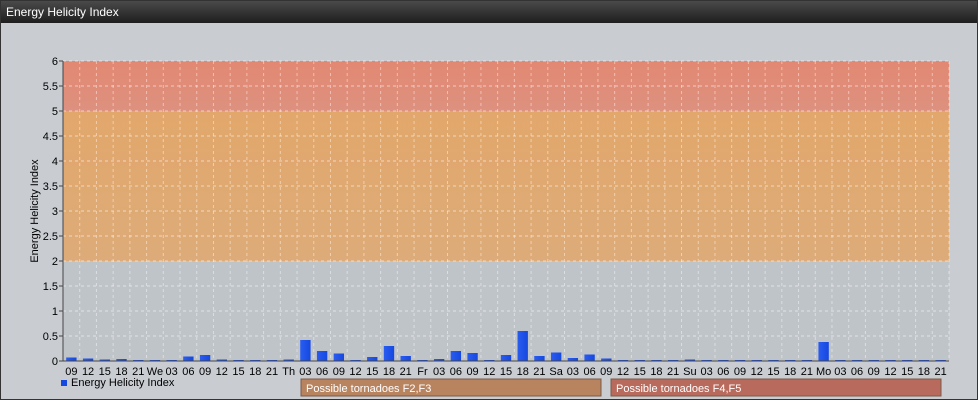 The image size is (978, 400). Describe the element at coordinates (55, 112) in the screenshot. I see `y-tick-label: 5` at that location.